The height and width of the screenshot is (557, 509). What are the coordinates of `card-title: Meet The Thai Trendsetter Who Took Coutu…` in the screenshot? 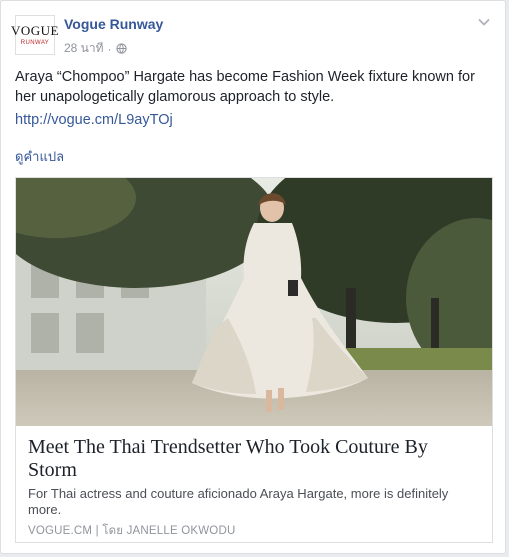 It's located at (254, 459).